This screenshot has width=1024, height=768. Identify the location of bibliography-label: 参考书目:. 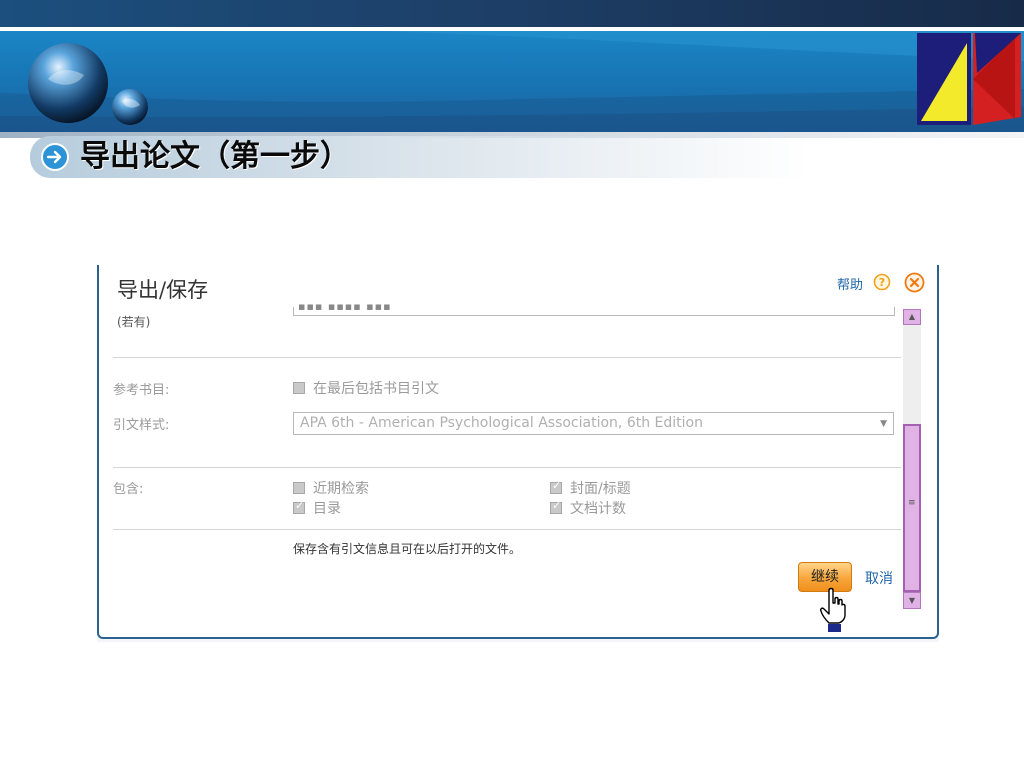
(141, 390).